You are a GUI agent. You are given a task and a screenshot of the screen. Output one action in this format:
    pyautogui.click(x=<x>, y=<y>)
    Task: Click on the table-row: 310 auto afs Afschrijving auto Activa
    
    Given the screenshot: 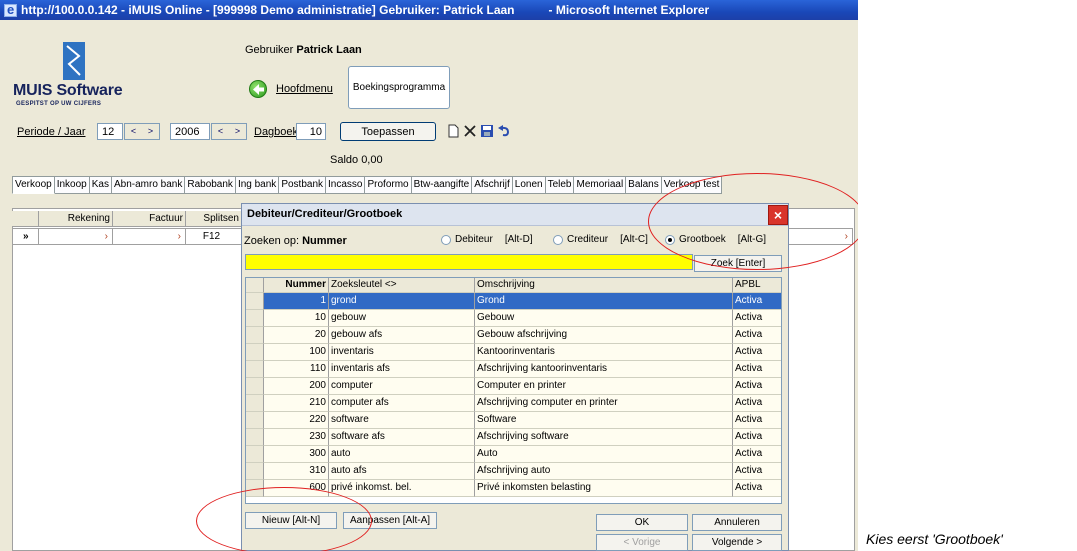 What is the action you would take?
    pyautogui.click(x=513, y=471)
    